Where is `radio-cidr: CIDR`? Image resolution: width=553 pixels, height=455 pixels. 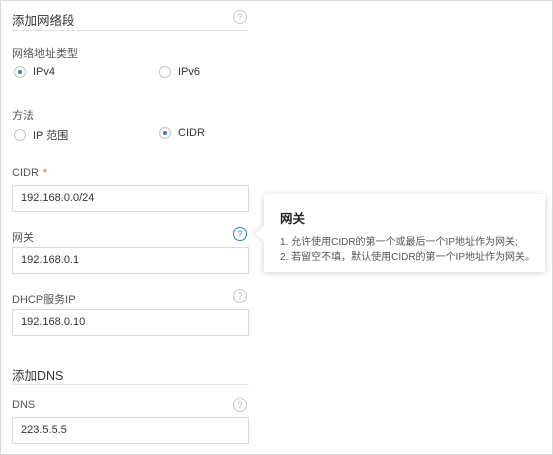 radio-cidr: CIDR is located at coordinates (182, 133).